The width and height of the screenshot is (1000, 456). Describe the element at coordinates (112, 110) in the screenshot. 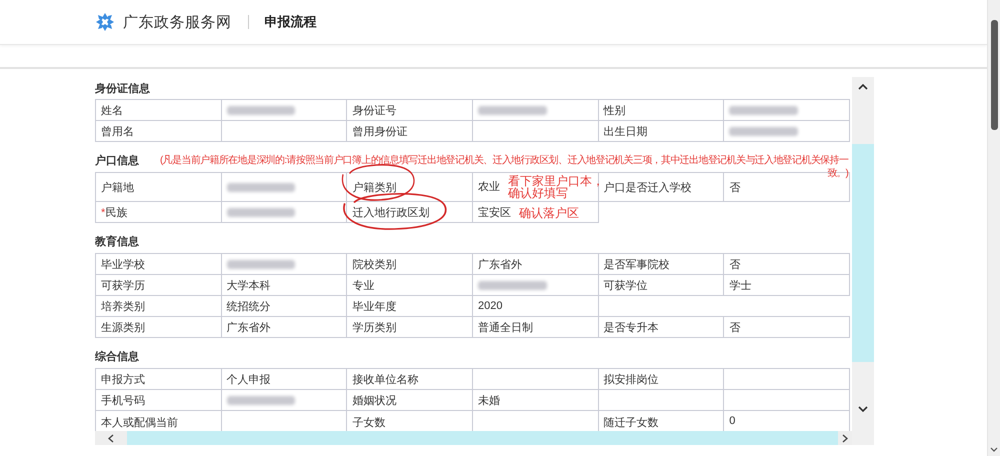

I see `field-label: 姓名` at that location.